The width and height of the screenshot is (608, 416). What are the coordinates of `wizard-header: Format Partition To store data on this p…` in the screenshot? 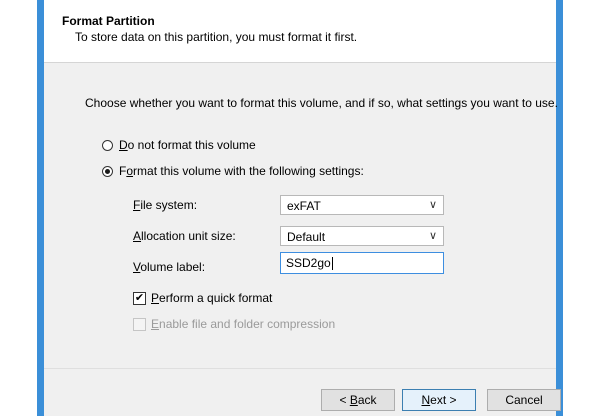 It's located at (300, 31).